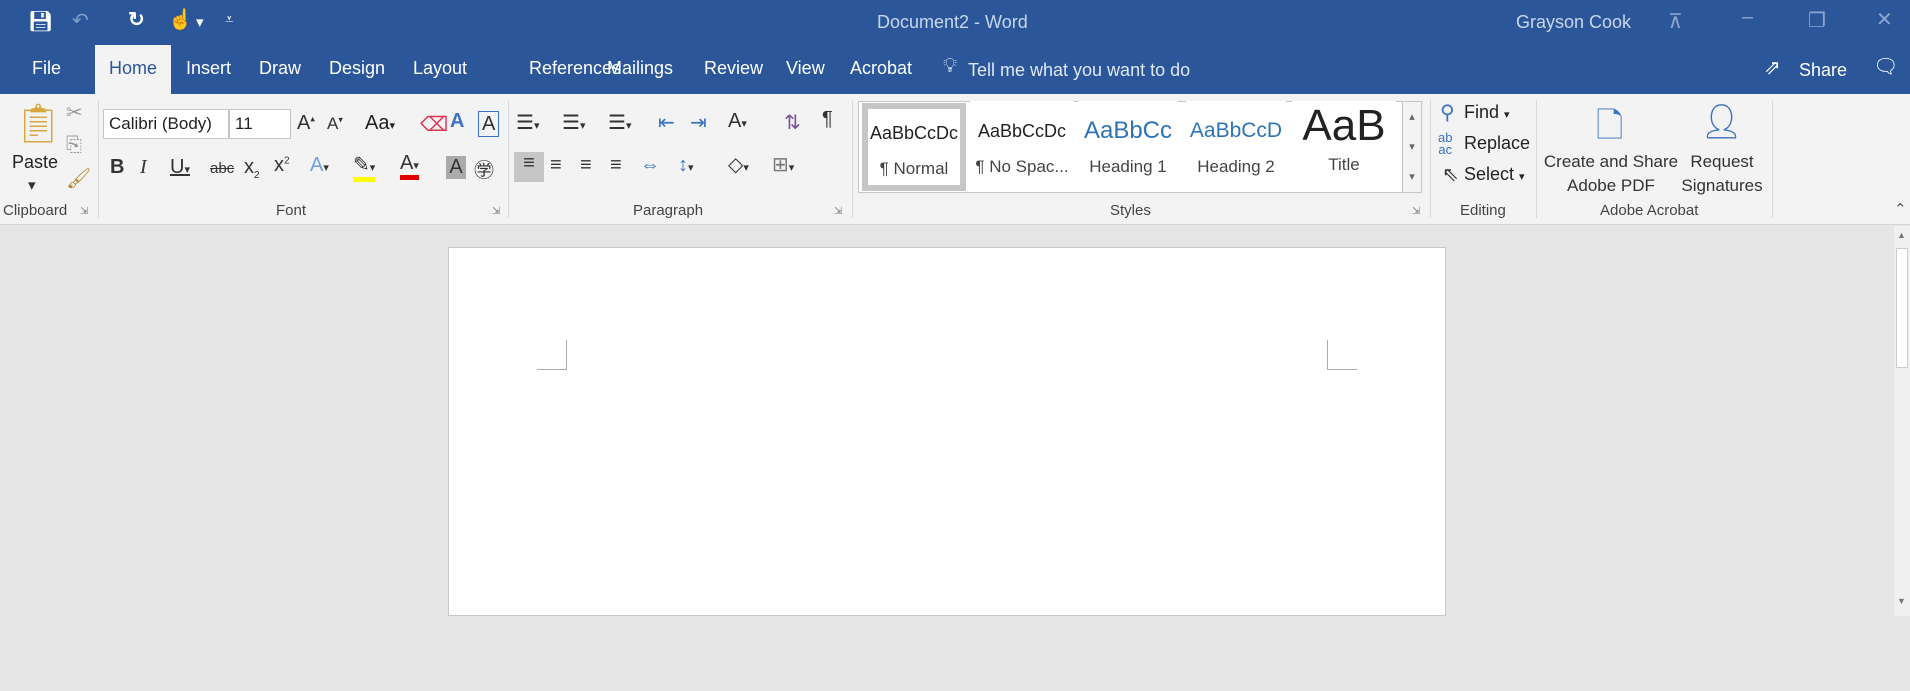  Describe the element at coordinates (357, 69) in the screenshot. I see `tab-design: Design` at that location.